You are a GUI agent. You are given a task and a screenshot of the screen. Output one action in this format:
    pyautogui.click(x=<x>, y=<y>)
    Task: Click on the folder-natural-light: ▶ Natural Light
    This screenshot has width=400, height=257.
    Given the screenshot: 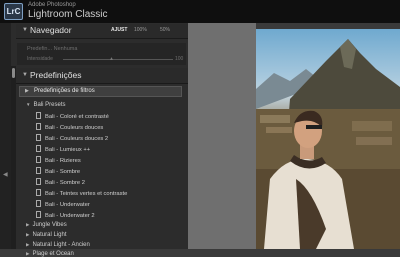 What is the action you would take?
    pyautogui.click(x=46, y=235)
    